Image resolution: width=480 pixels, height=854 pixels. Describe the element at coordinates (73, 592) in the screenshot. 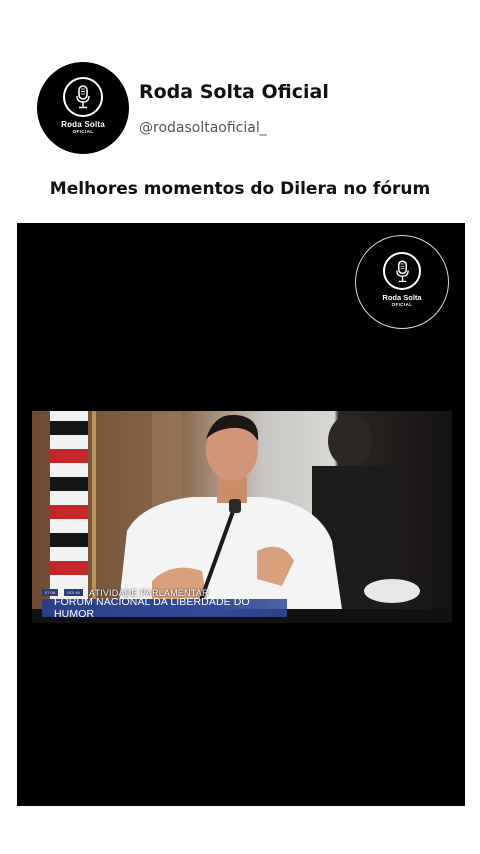

I see `lower-third-tiny-right: GO! 69` at that location.